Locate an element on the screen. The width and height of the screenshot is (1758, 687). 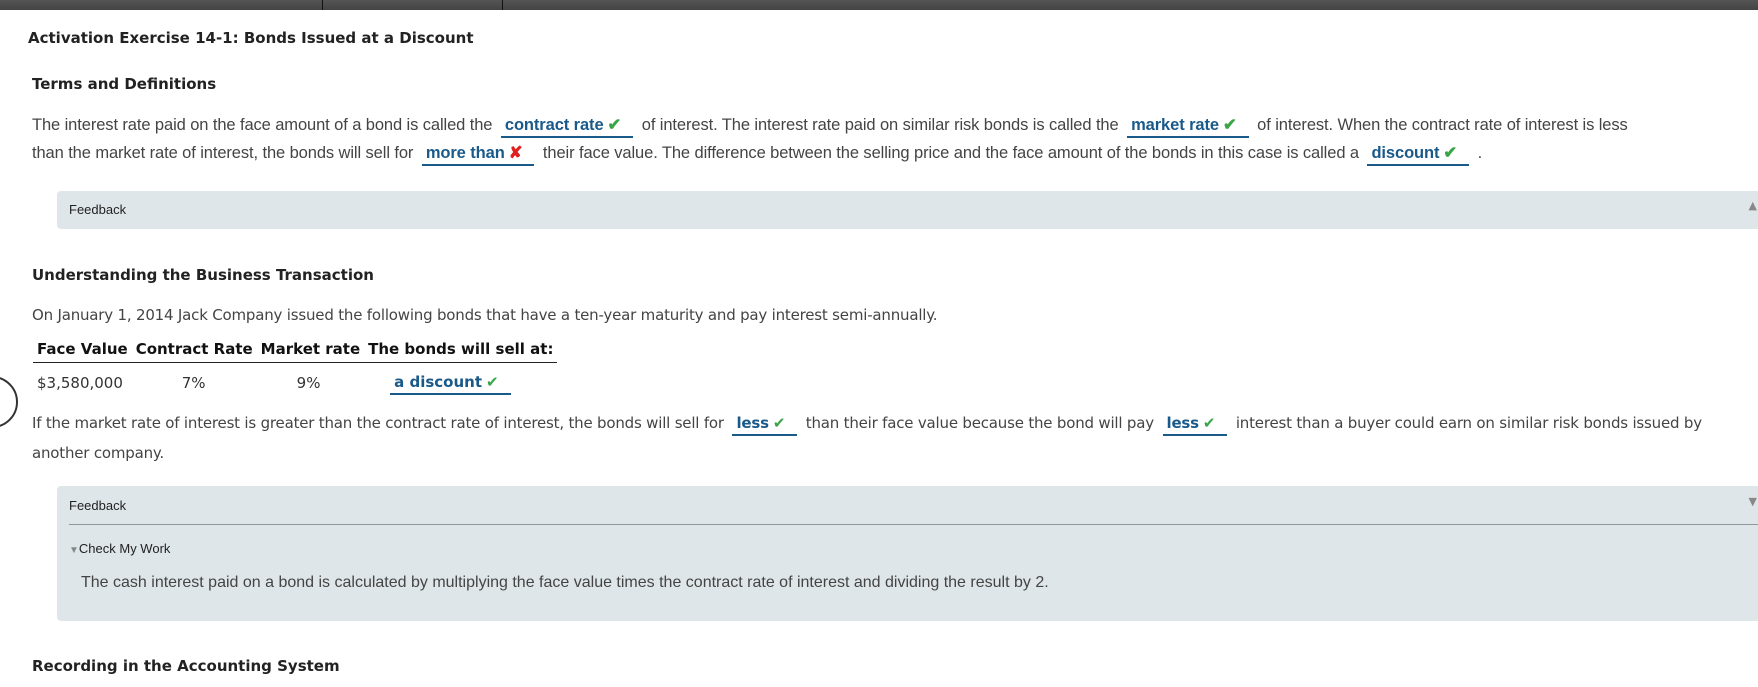
col-face-value: Face Value is located at coordinates (82, 351).